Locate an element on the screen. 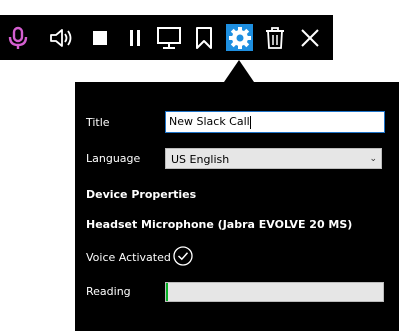 This screenshot has height=331, width=417. voice-activated-label: Voice Activated is located at coordinates (128, 257).